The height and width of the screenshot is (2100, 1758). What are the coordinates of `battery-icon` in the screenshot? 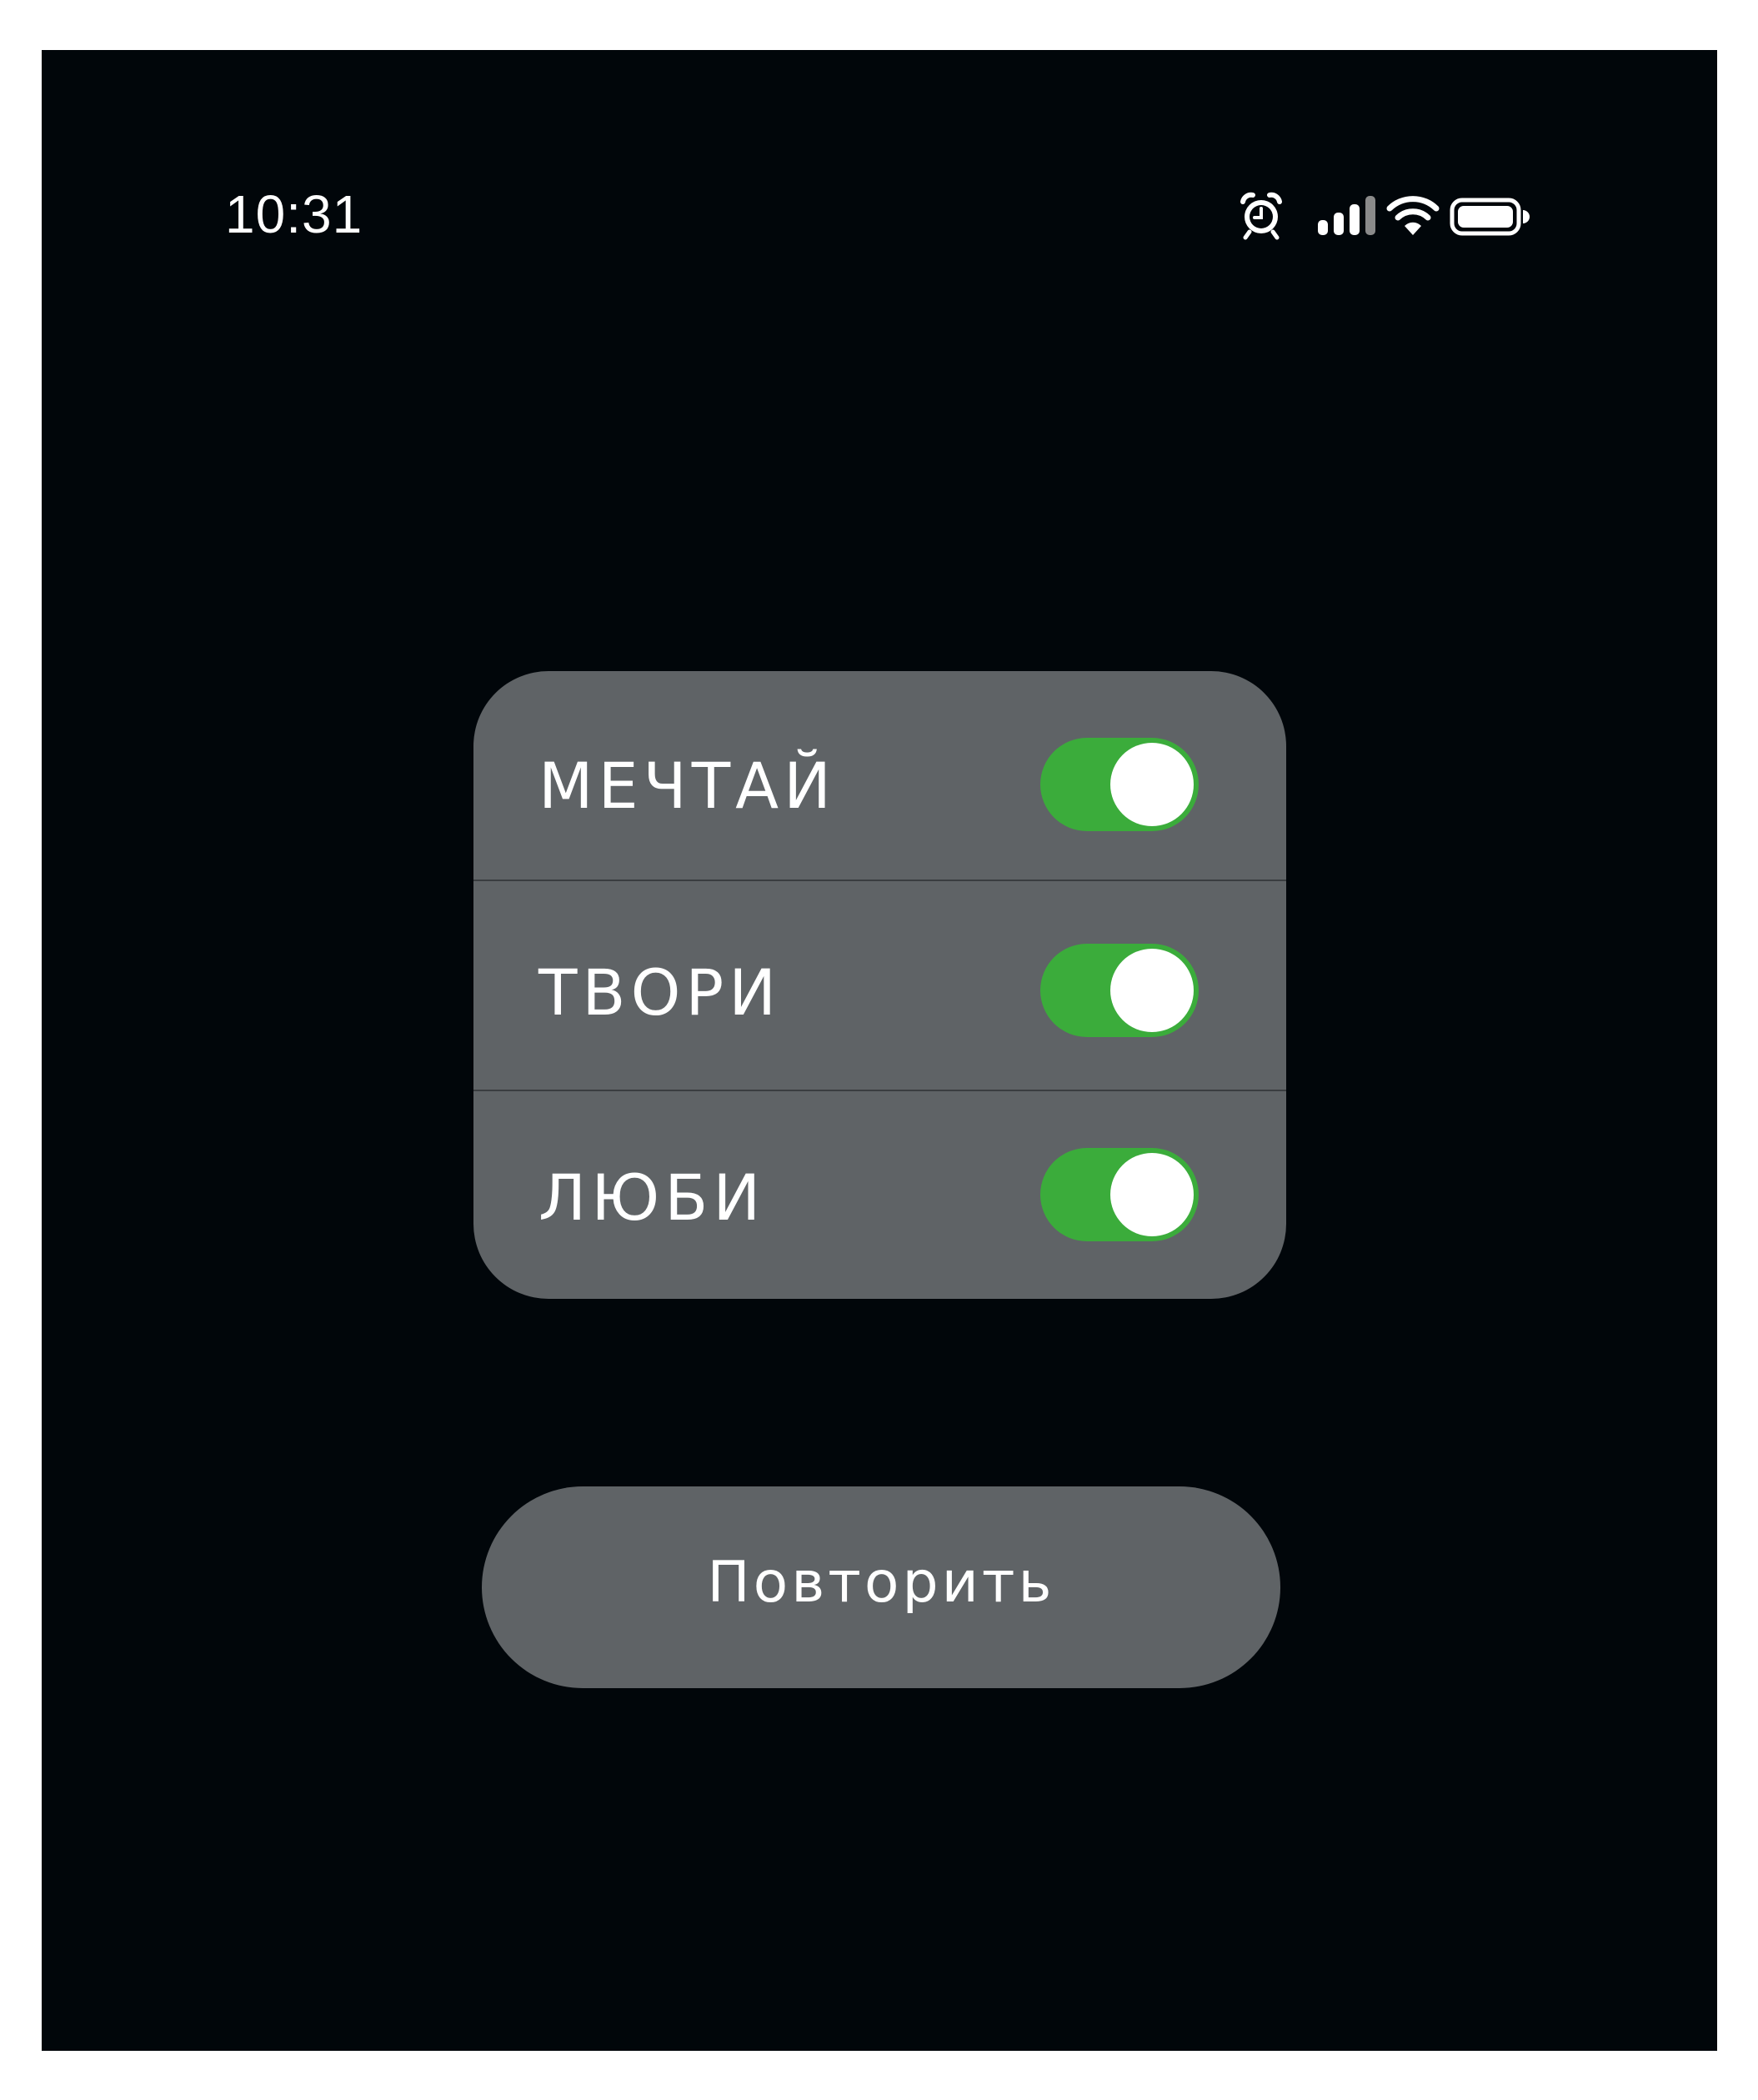 It's located at (1490, 217).